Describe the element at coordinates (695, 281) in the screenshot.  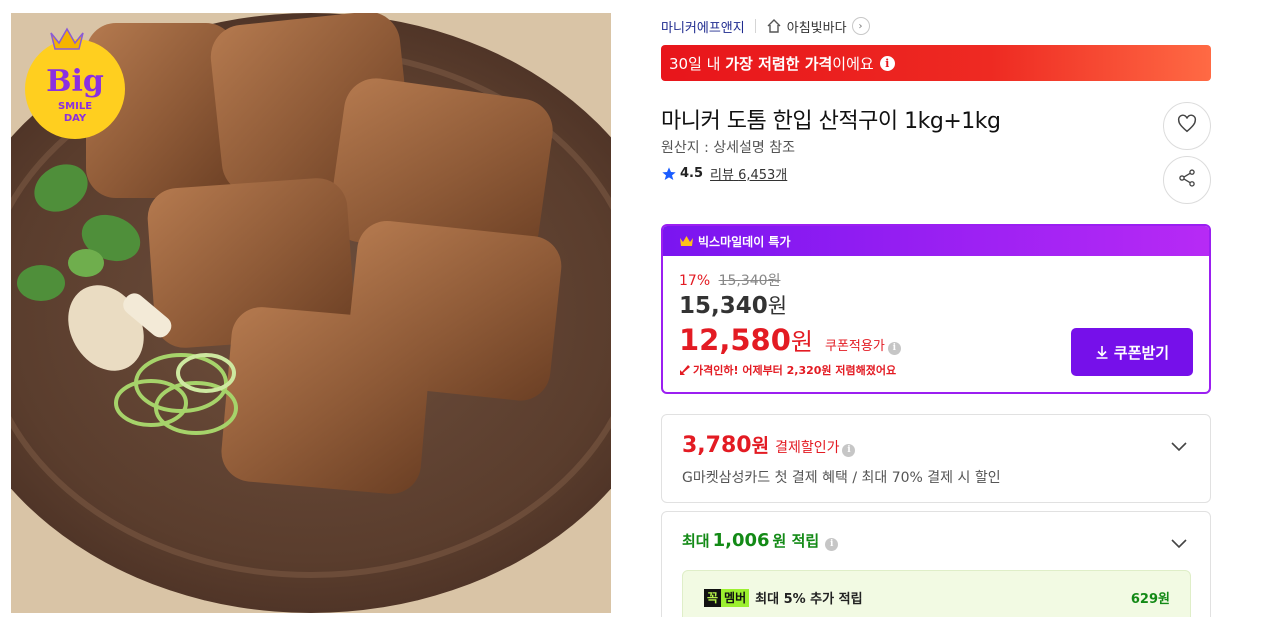
I see `discount-rate: 17%` at that location.